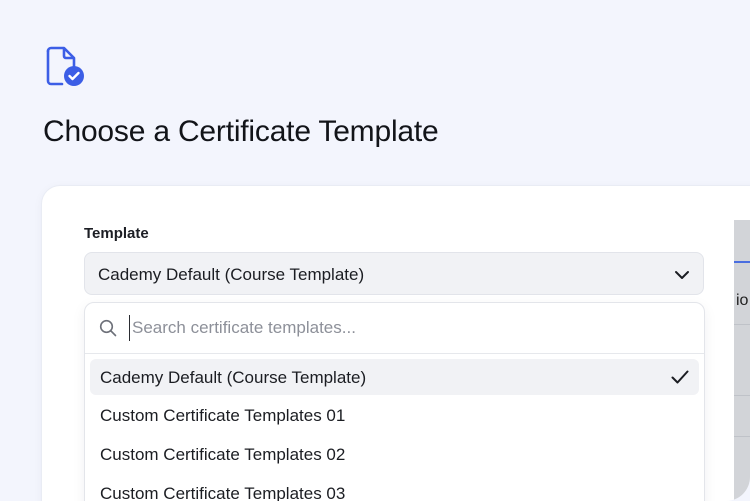 The image size is (750, 501). What do you see at coordinates (223, 415) in the screenshot?
I see `template-option-label: Custom Certificate Templates 01` at bounding box center [223, 415].